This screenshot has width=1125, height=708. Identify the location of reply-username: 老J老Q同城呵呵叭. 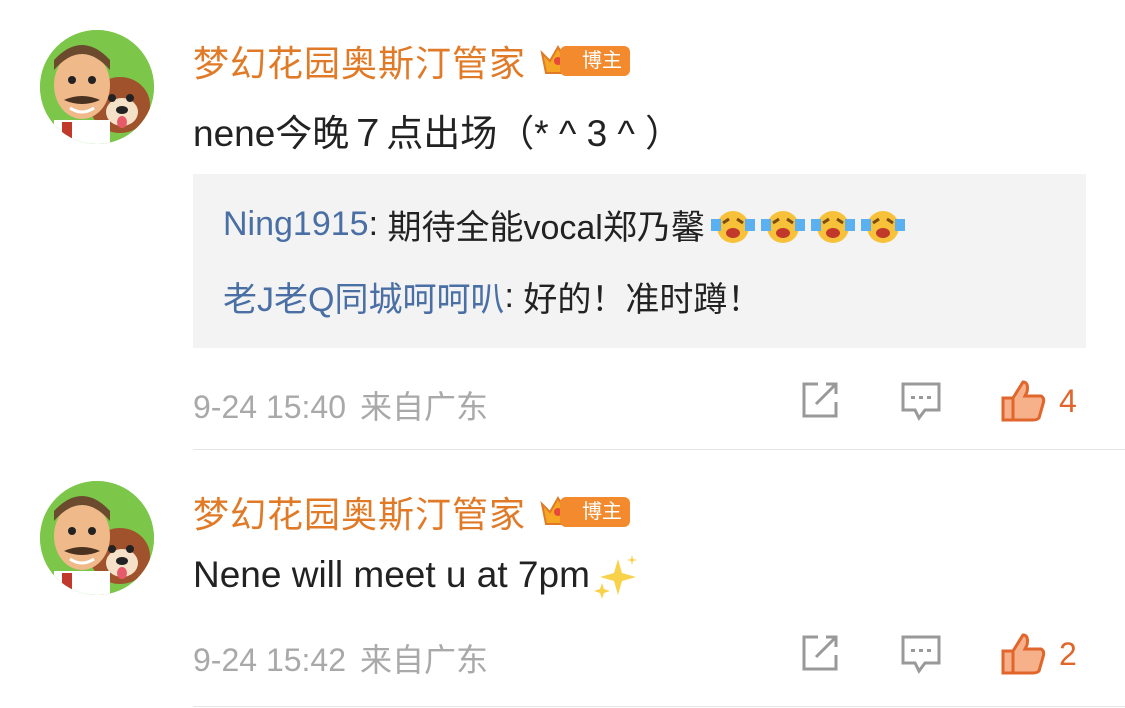
(363, 296).